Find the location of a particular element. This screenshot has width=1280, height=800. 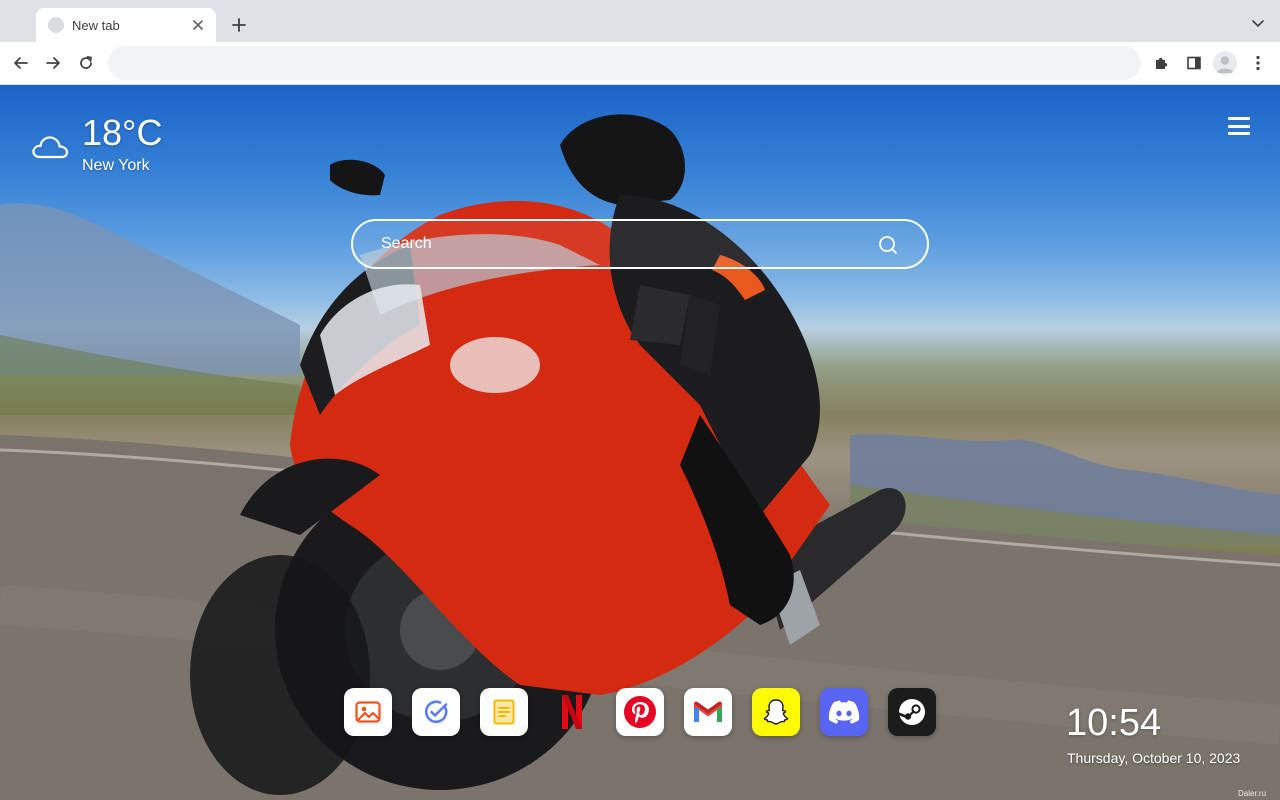

chevron-down-icon is located at coordinates (1258, 24).